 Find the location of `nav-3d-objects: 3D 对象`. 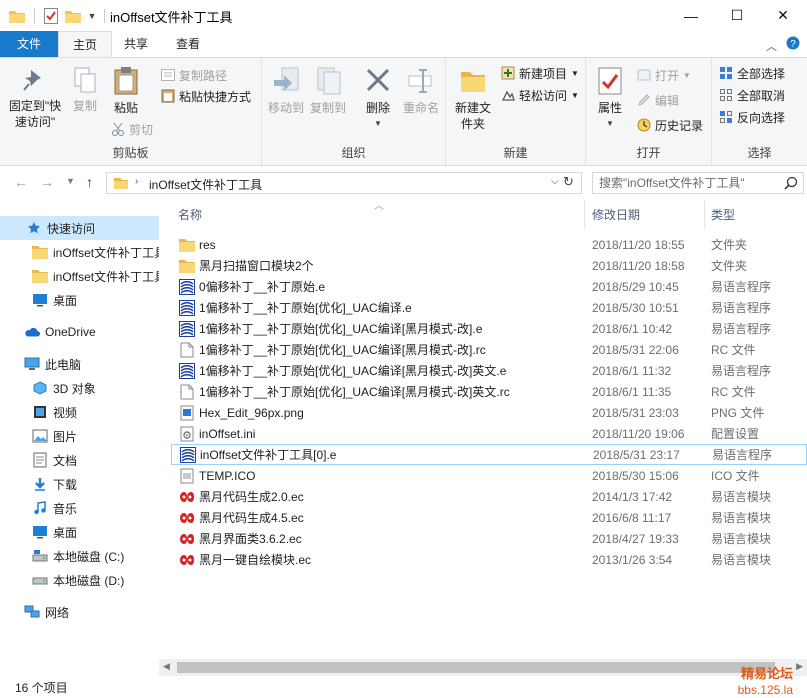

nav-3d-objects: 3D 对象 is located at coordinates (79, 388).